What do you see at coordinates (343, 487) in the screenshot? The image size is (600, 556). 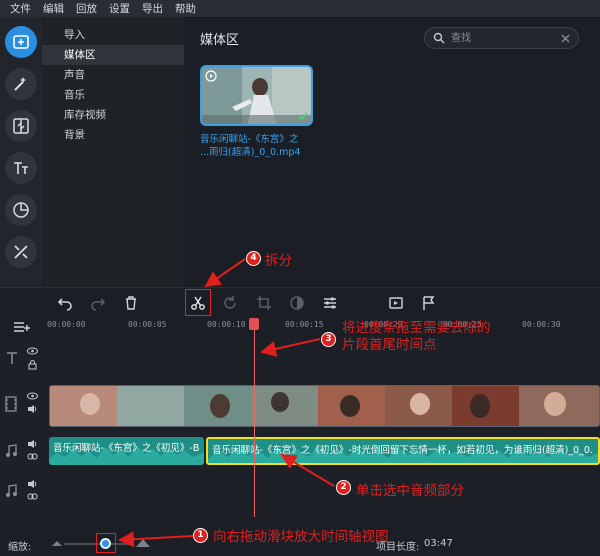 I see `annotation-badge-2: 2` at bounding box center [343, 487].